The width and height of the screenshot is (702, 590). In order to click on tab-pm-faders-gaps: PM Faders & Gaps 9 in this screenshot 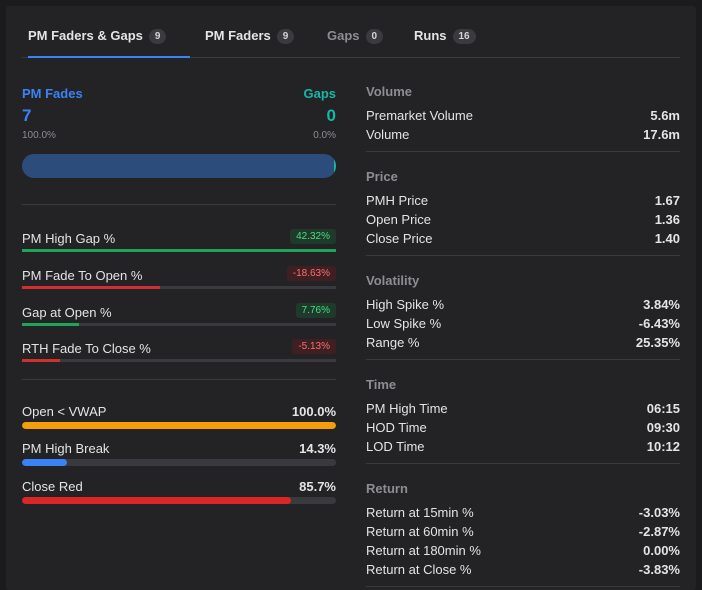, I will do `click(109, 43)`.